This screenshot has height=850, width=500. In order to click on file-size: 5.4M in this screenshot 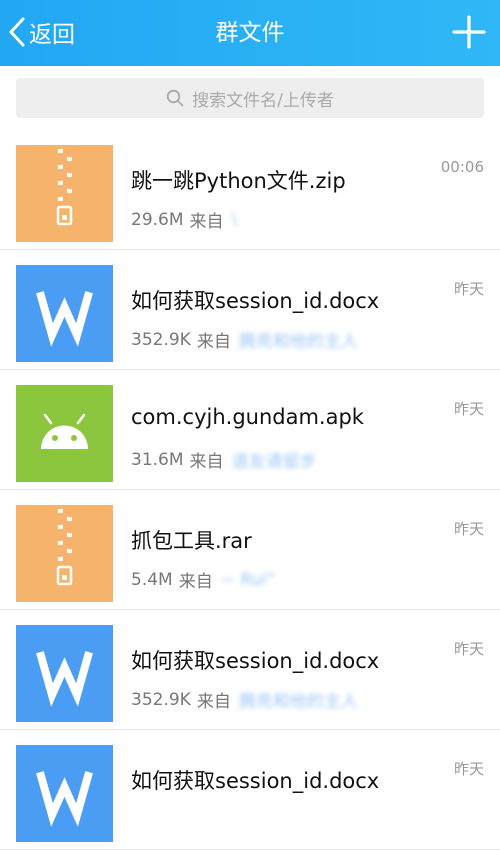, I will do `click(152, 579)`.